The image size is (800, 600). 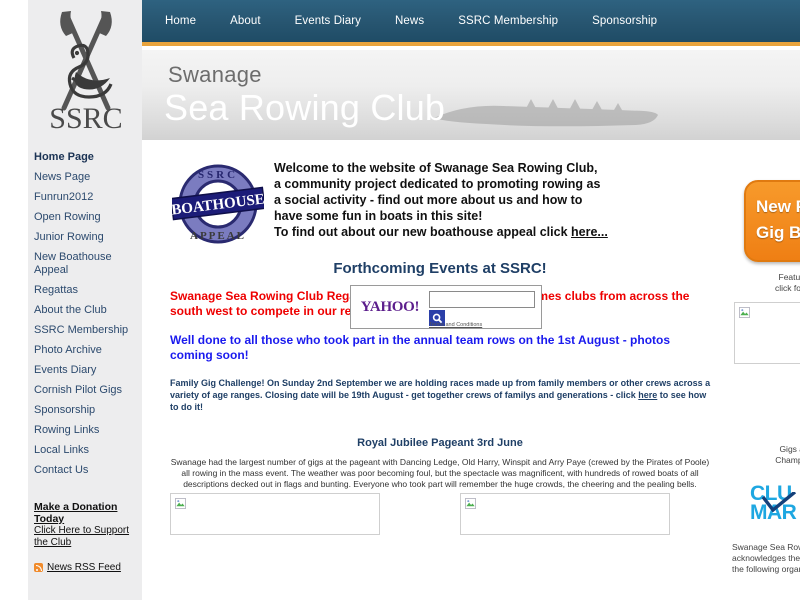 I want to click on yahoo-brand-area: YAHOO!, so click(x=390, y=307).